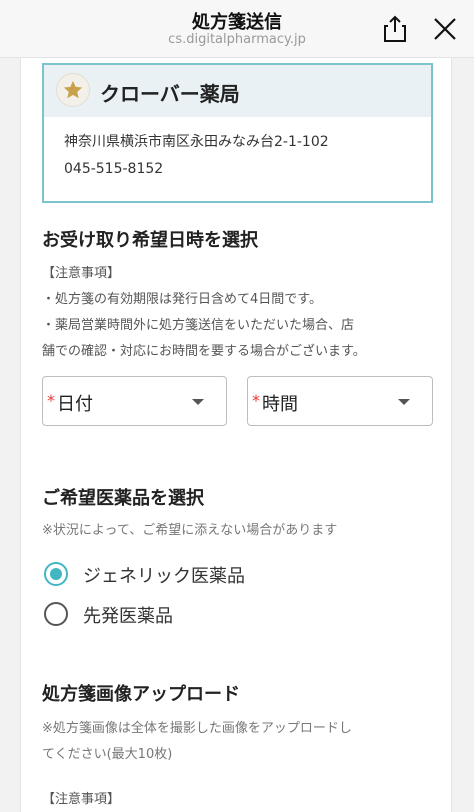  I want to click on radio-option-generic: ジェネリック医薬品, so click(174, 575).